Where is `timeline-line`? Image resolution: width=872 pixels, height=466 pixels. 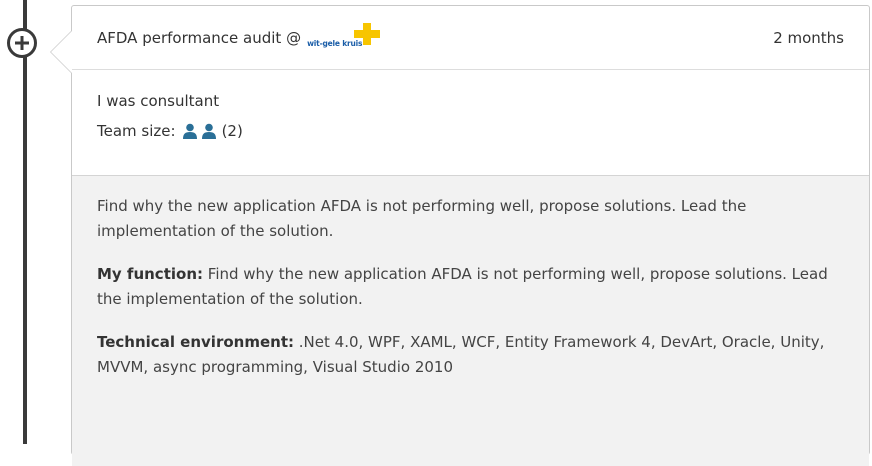 timeline-line is located at coordinates (25, 222).